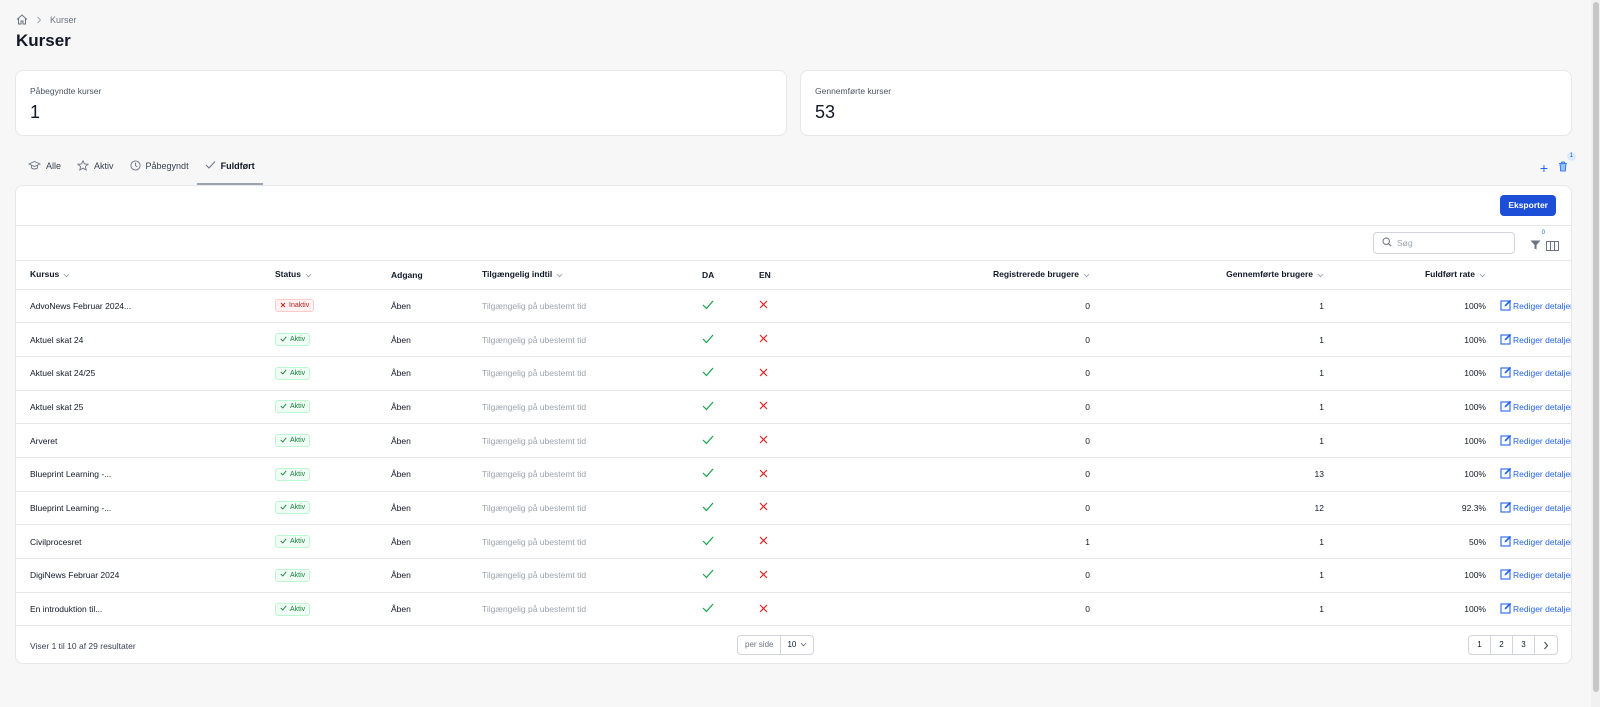 This screenshot has height=707, width=1600. I want to click on page-scrollbar, so click(1595, 353).